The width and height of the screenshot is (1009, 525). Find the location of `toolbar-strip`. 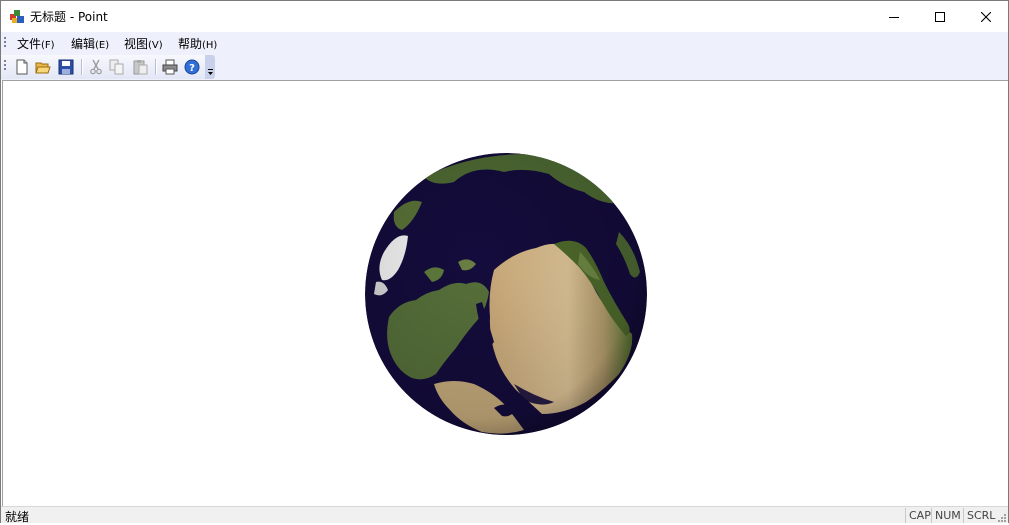

toolbar-strip is located at coordinates (107, 67).